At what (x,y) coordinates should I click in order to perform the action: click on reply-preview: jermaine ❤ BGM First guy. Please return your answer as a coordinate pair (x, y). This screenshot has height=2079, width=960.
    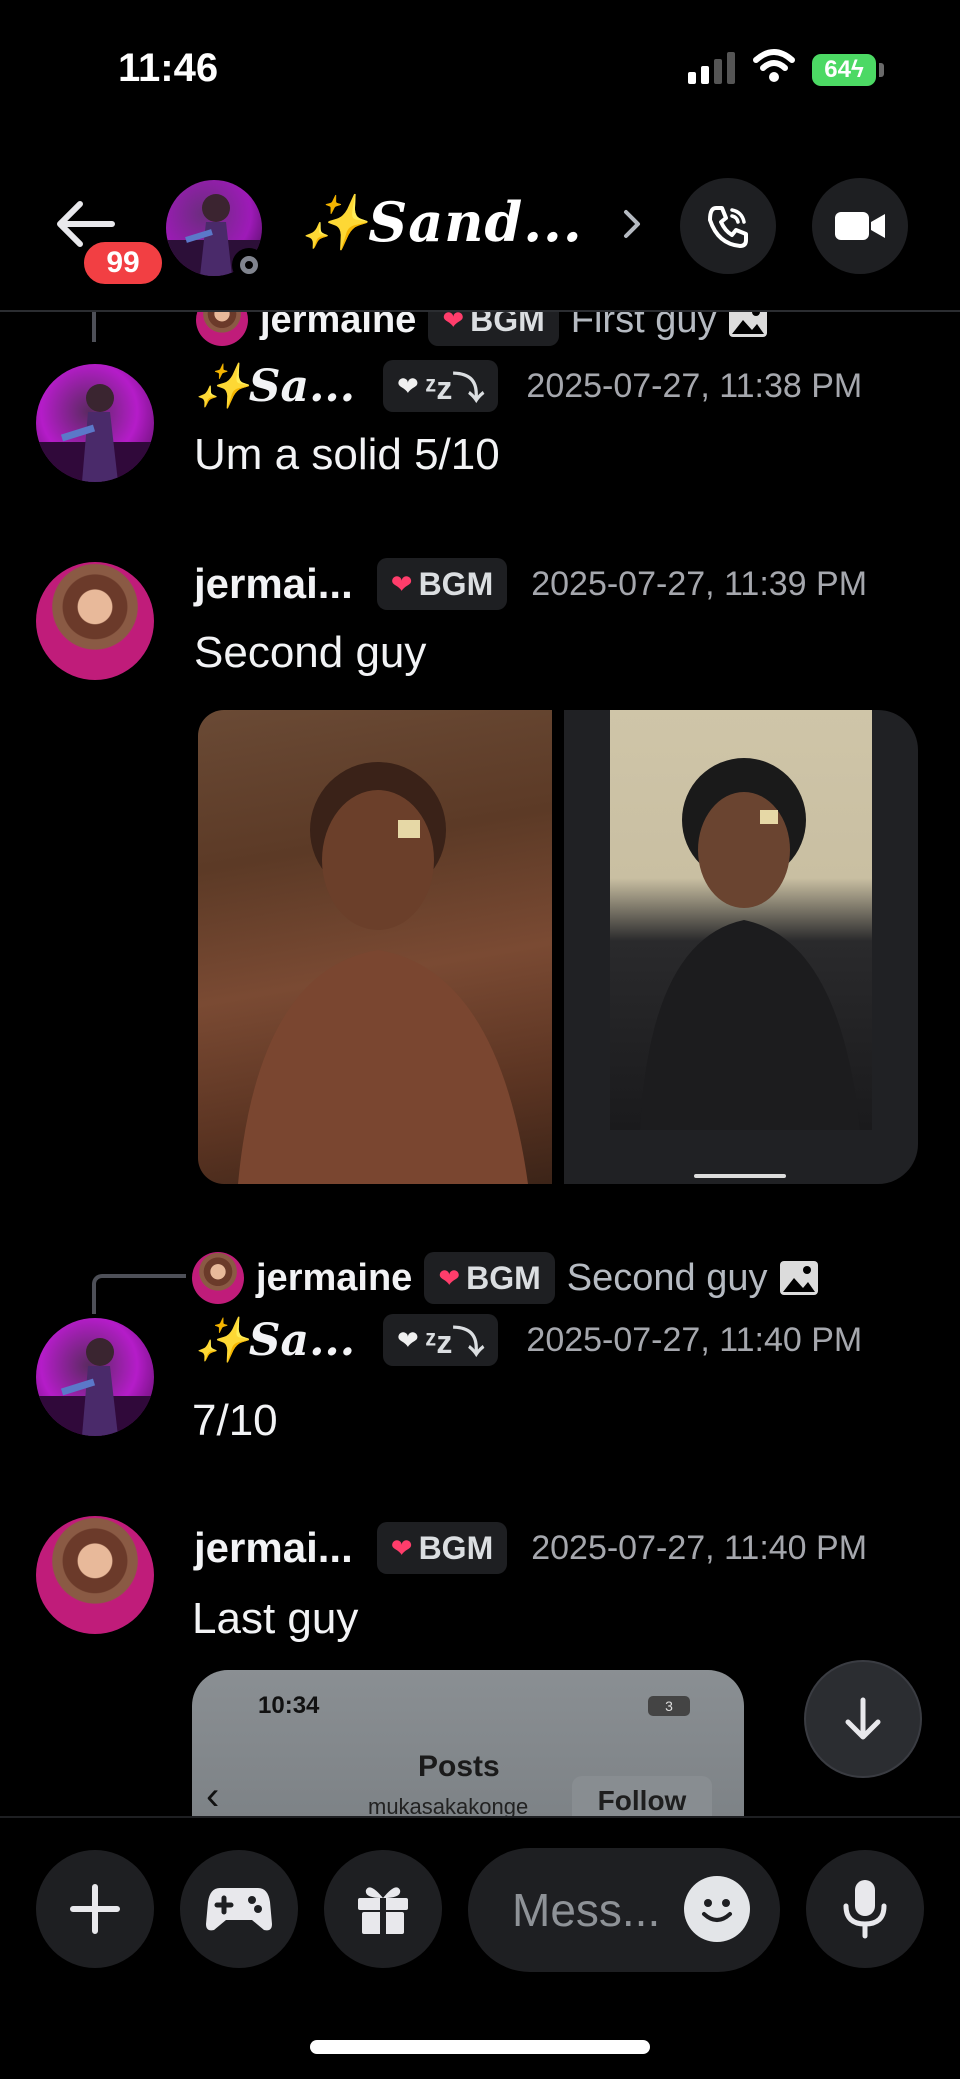
    Looking at the image, I should click on (482, 322).